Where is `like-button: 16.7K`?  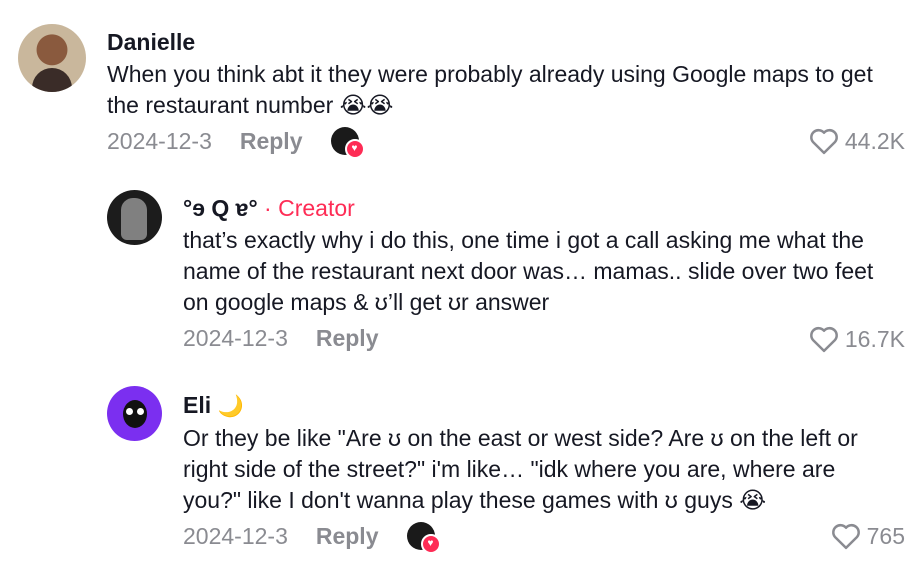
like-button: 16.7K is located at coordinates (857, 339).